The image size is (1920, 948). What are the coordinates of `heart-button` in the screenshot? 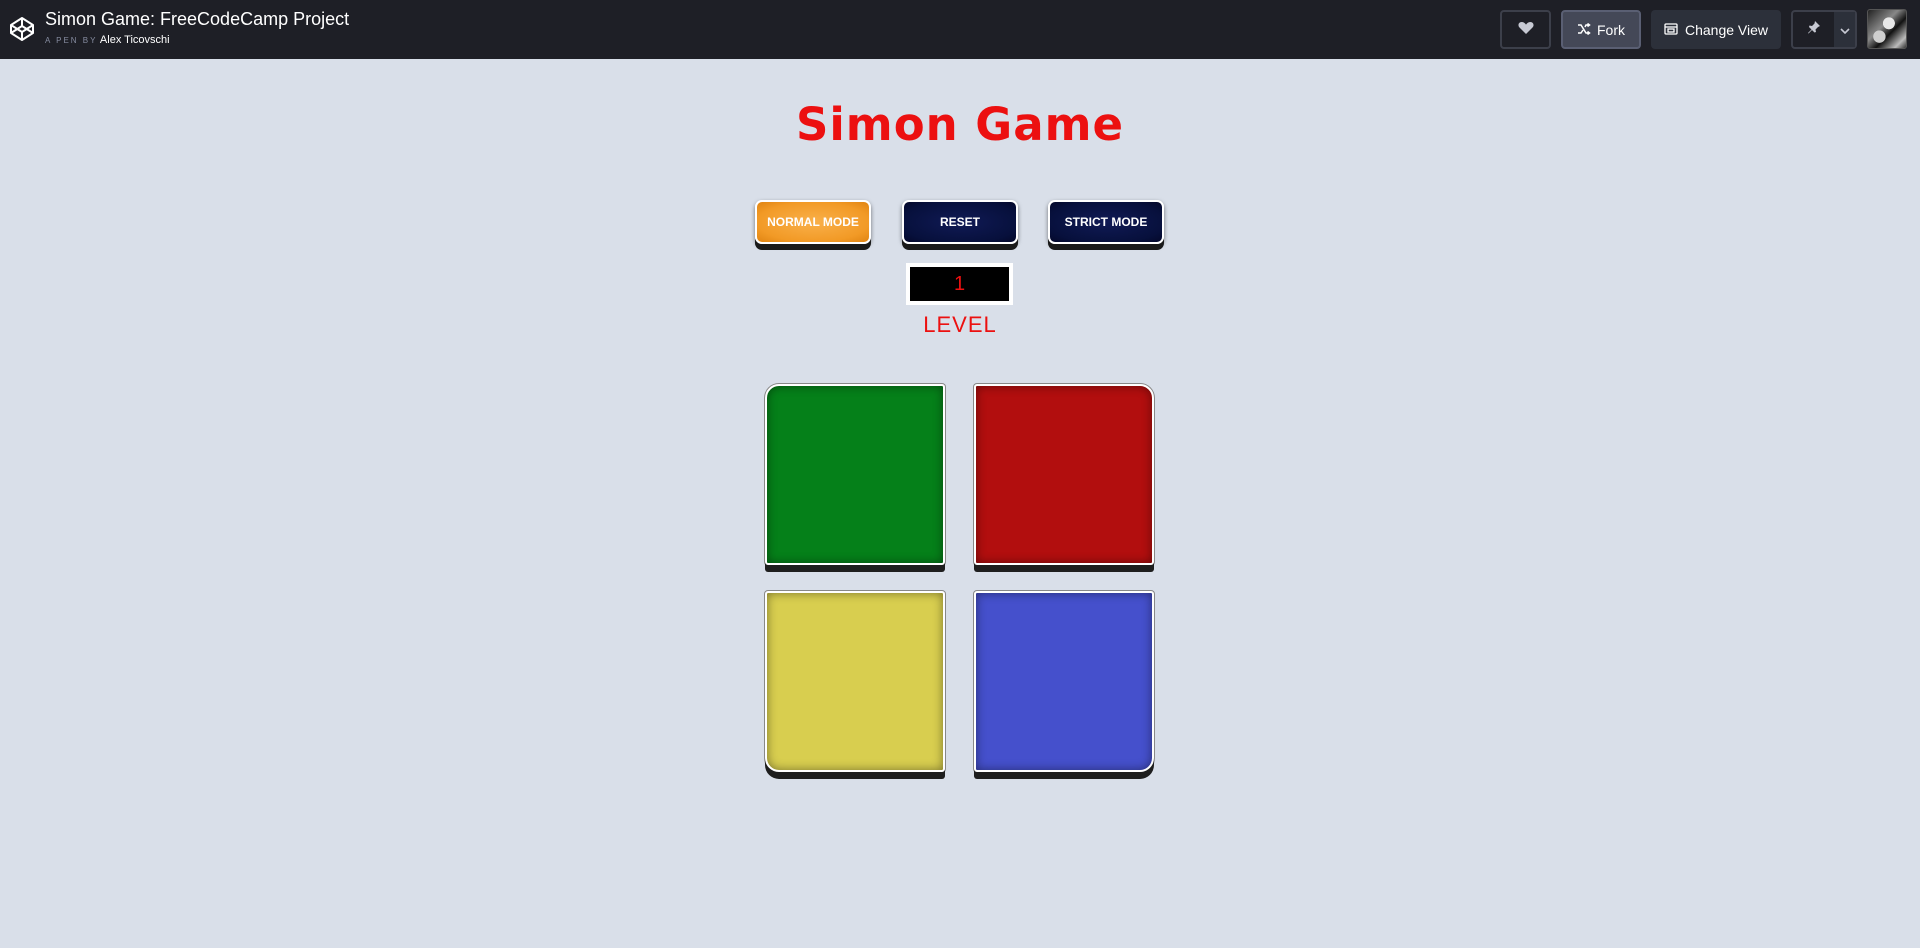 It's located at (1525, 29).